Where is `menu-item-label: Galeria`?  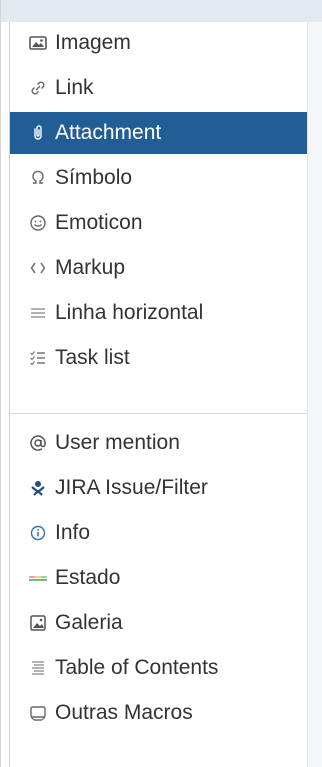 menu-item-label: Galeria is located at coordinates (89, 622).